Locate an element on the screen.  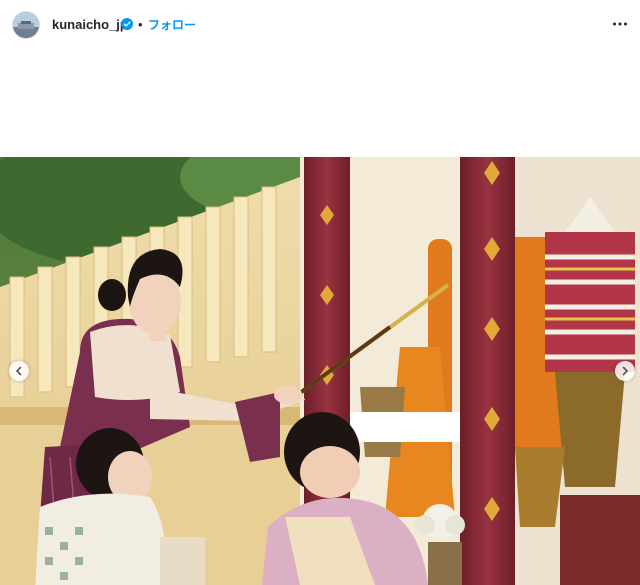
chevron-left-icon is located at coordinates (18, 371).